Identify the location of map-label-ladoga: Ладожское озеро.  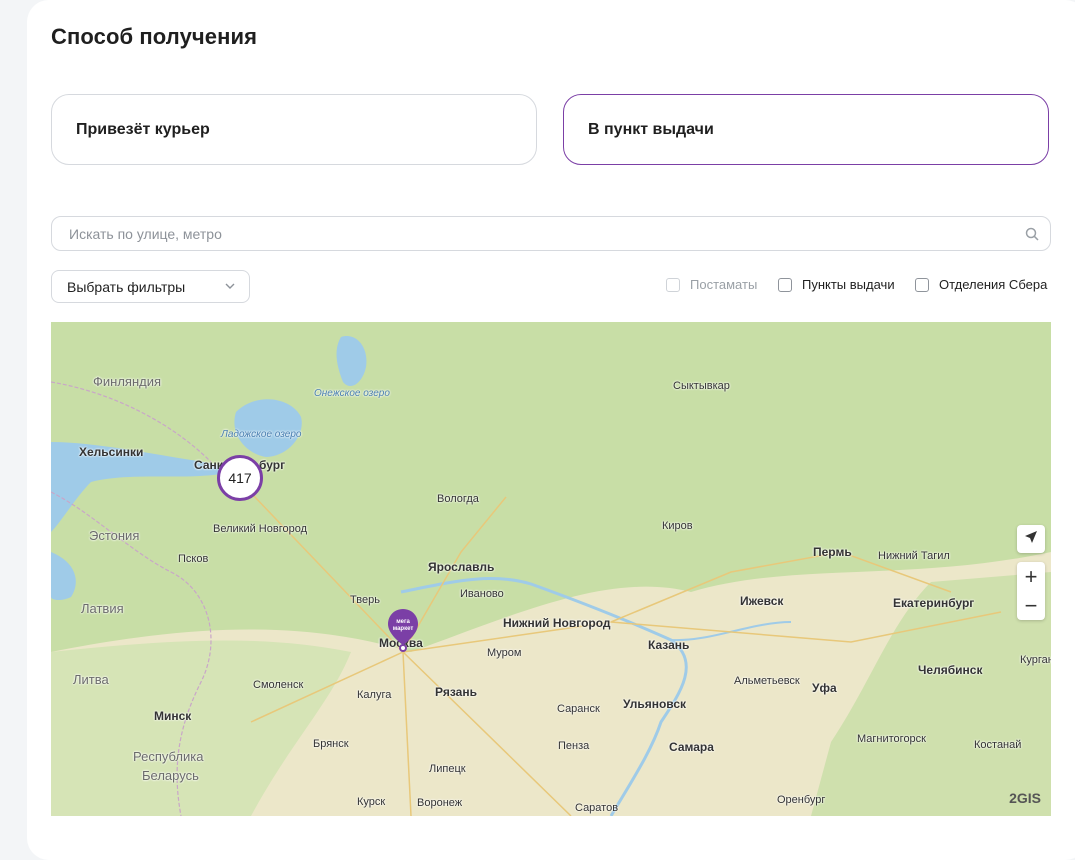
(261, 434).